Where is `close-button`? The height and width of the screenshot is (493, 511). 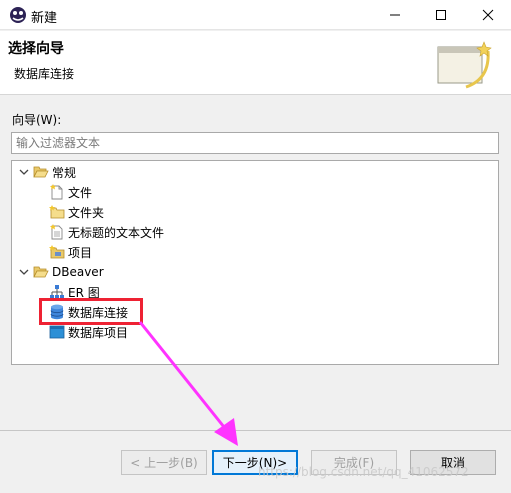
close-button is located at coordinates (488, 15).